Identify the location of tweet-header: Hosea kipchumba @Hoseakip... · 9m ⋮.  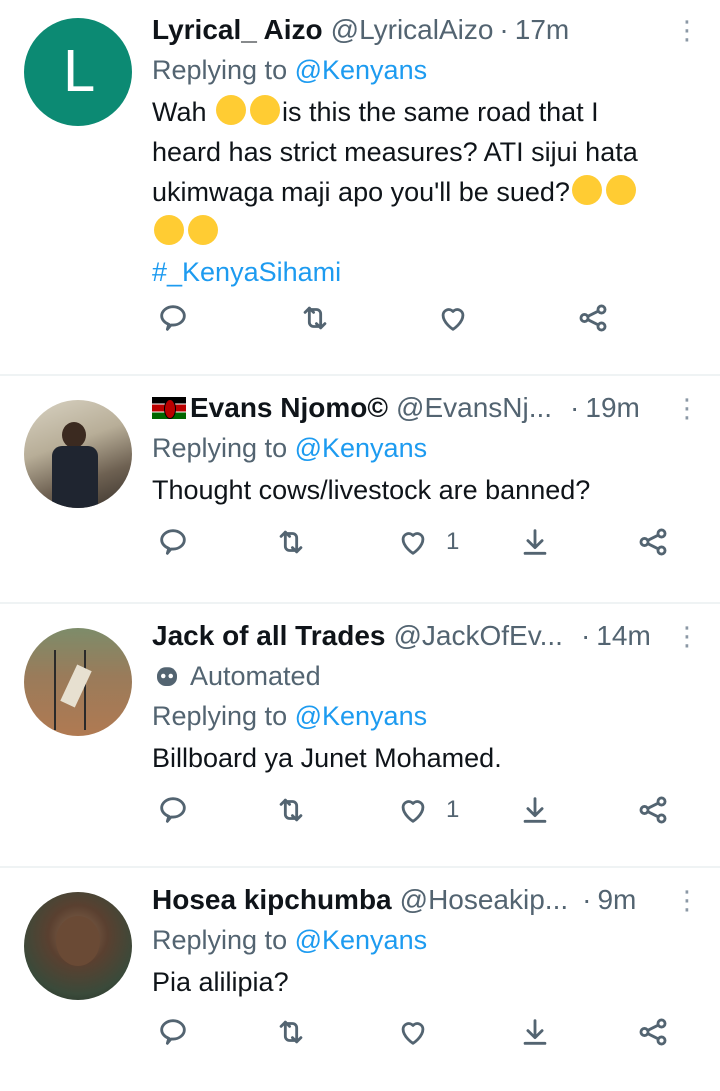
(426, 900).